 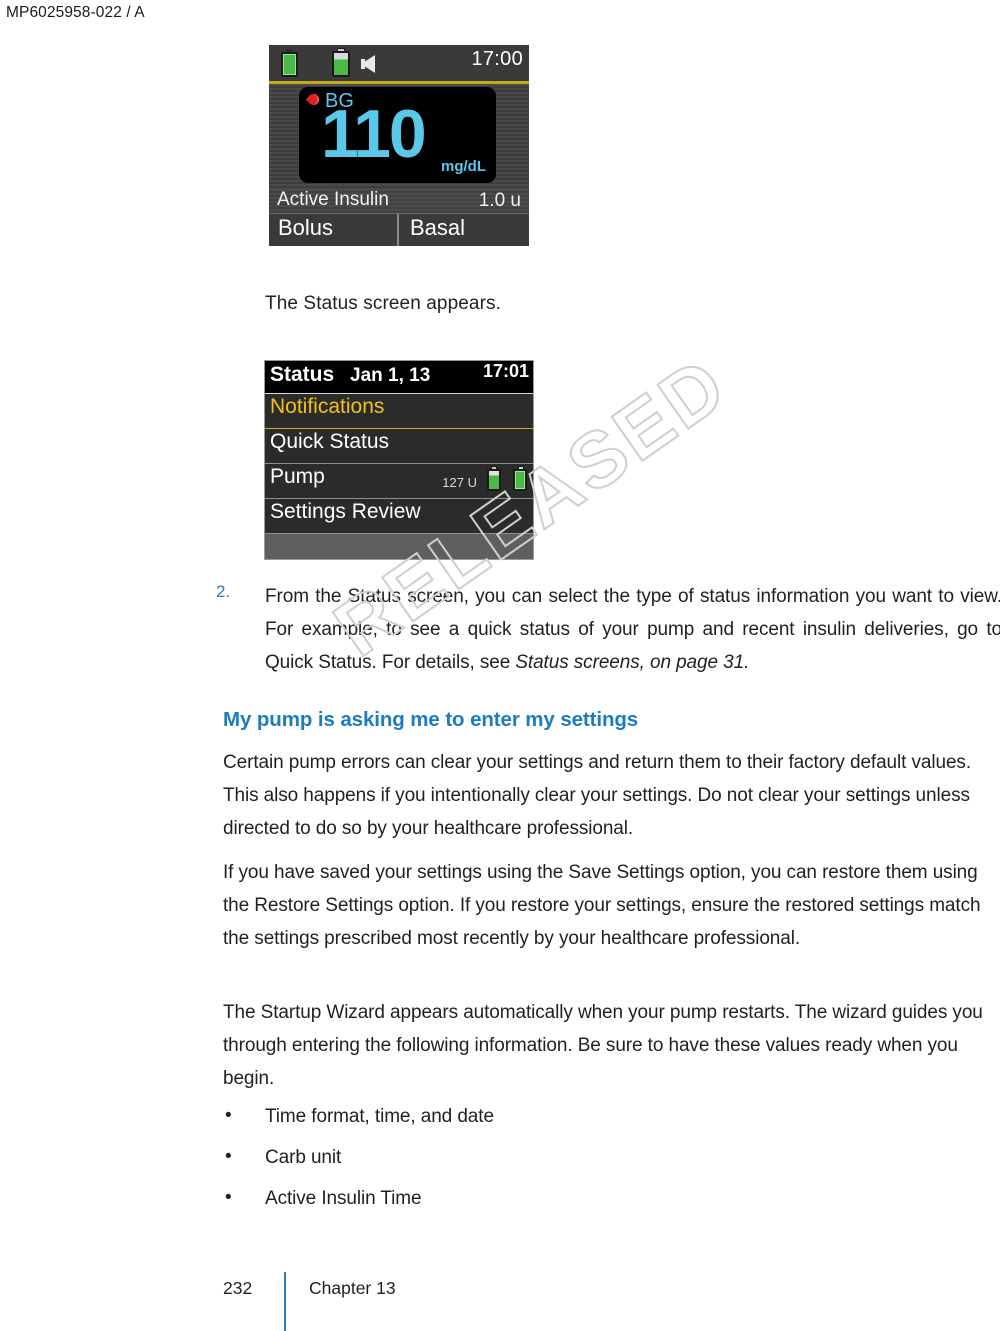 What do you see at coordinates (327, 406) in the screenshot?
I see `status-menu-label: Notifications` at bounding box center [327, 406].